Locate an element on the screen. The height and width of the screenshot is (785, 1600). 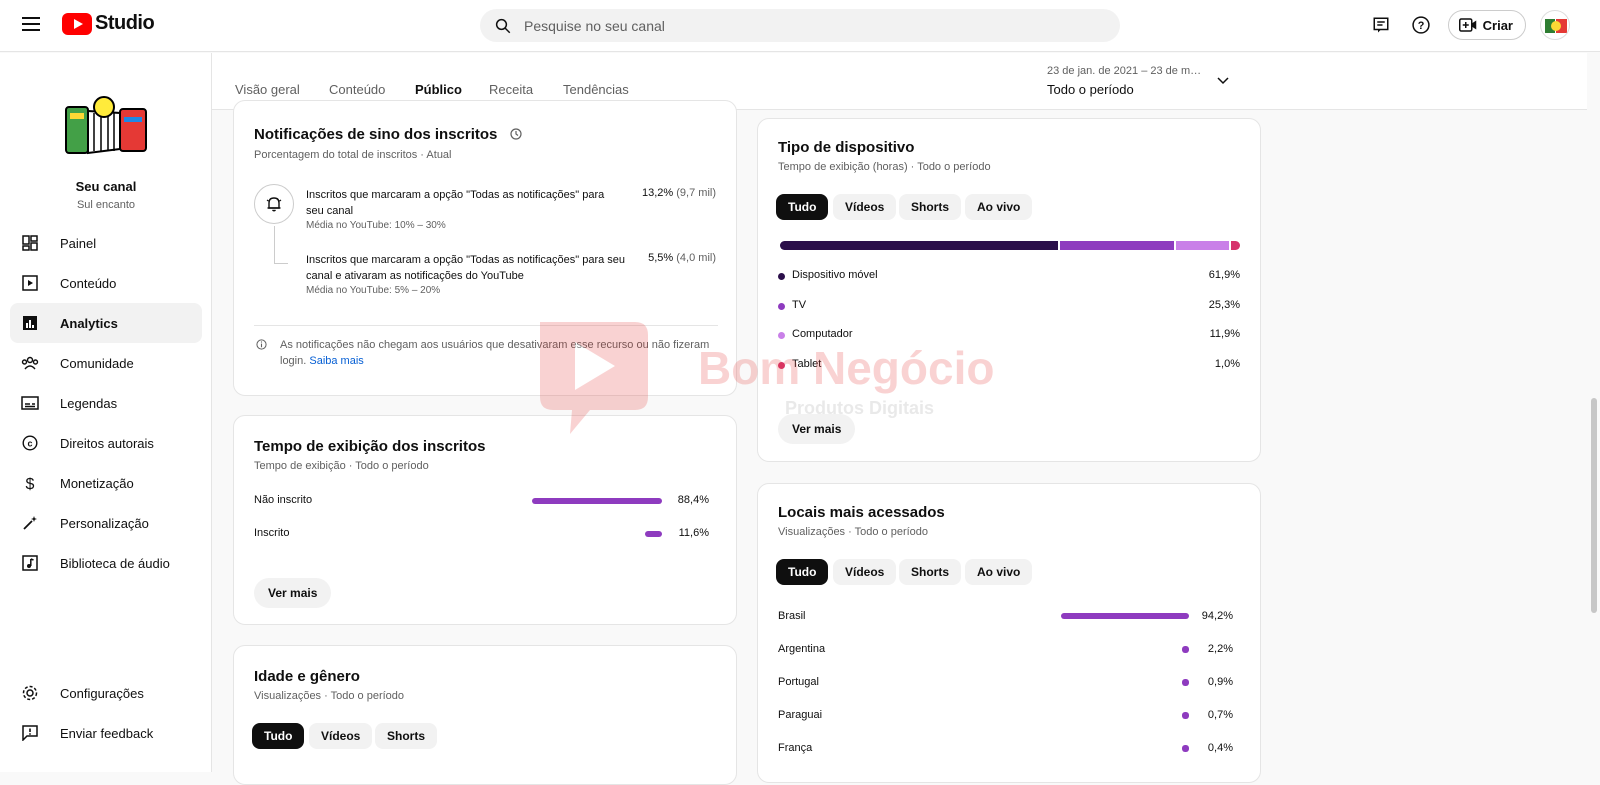
sidebar-item-legendas: Legendas is located at coordinates (106, 403).